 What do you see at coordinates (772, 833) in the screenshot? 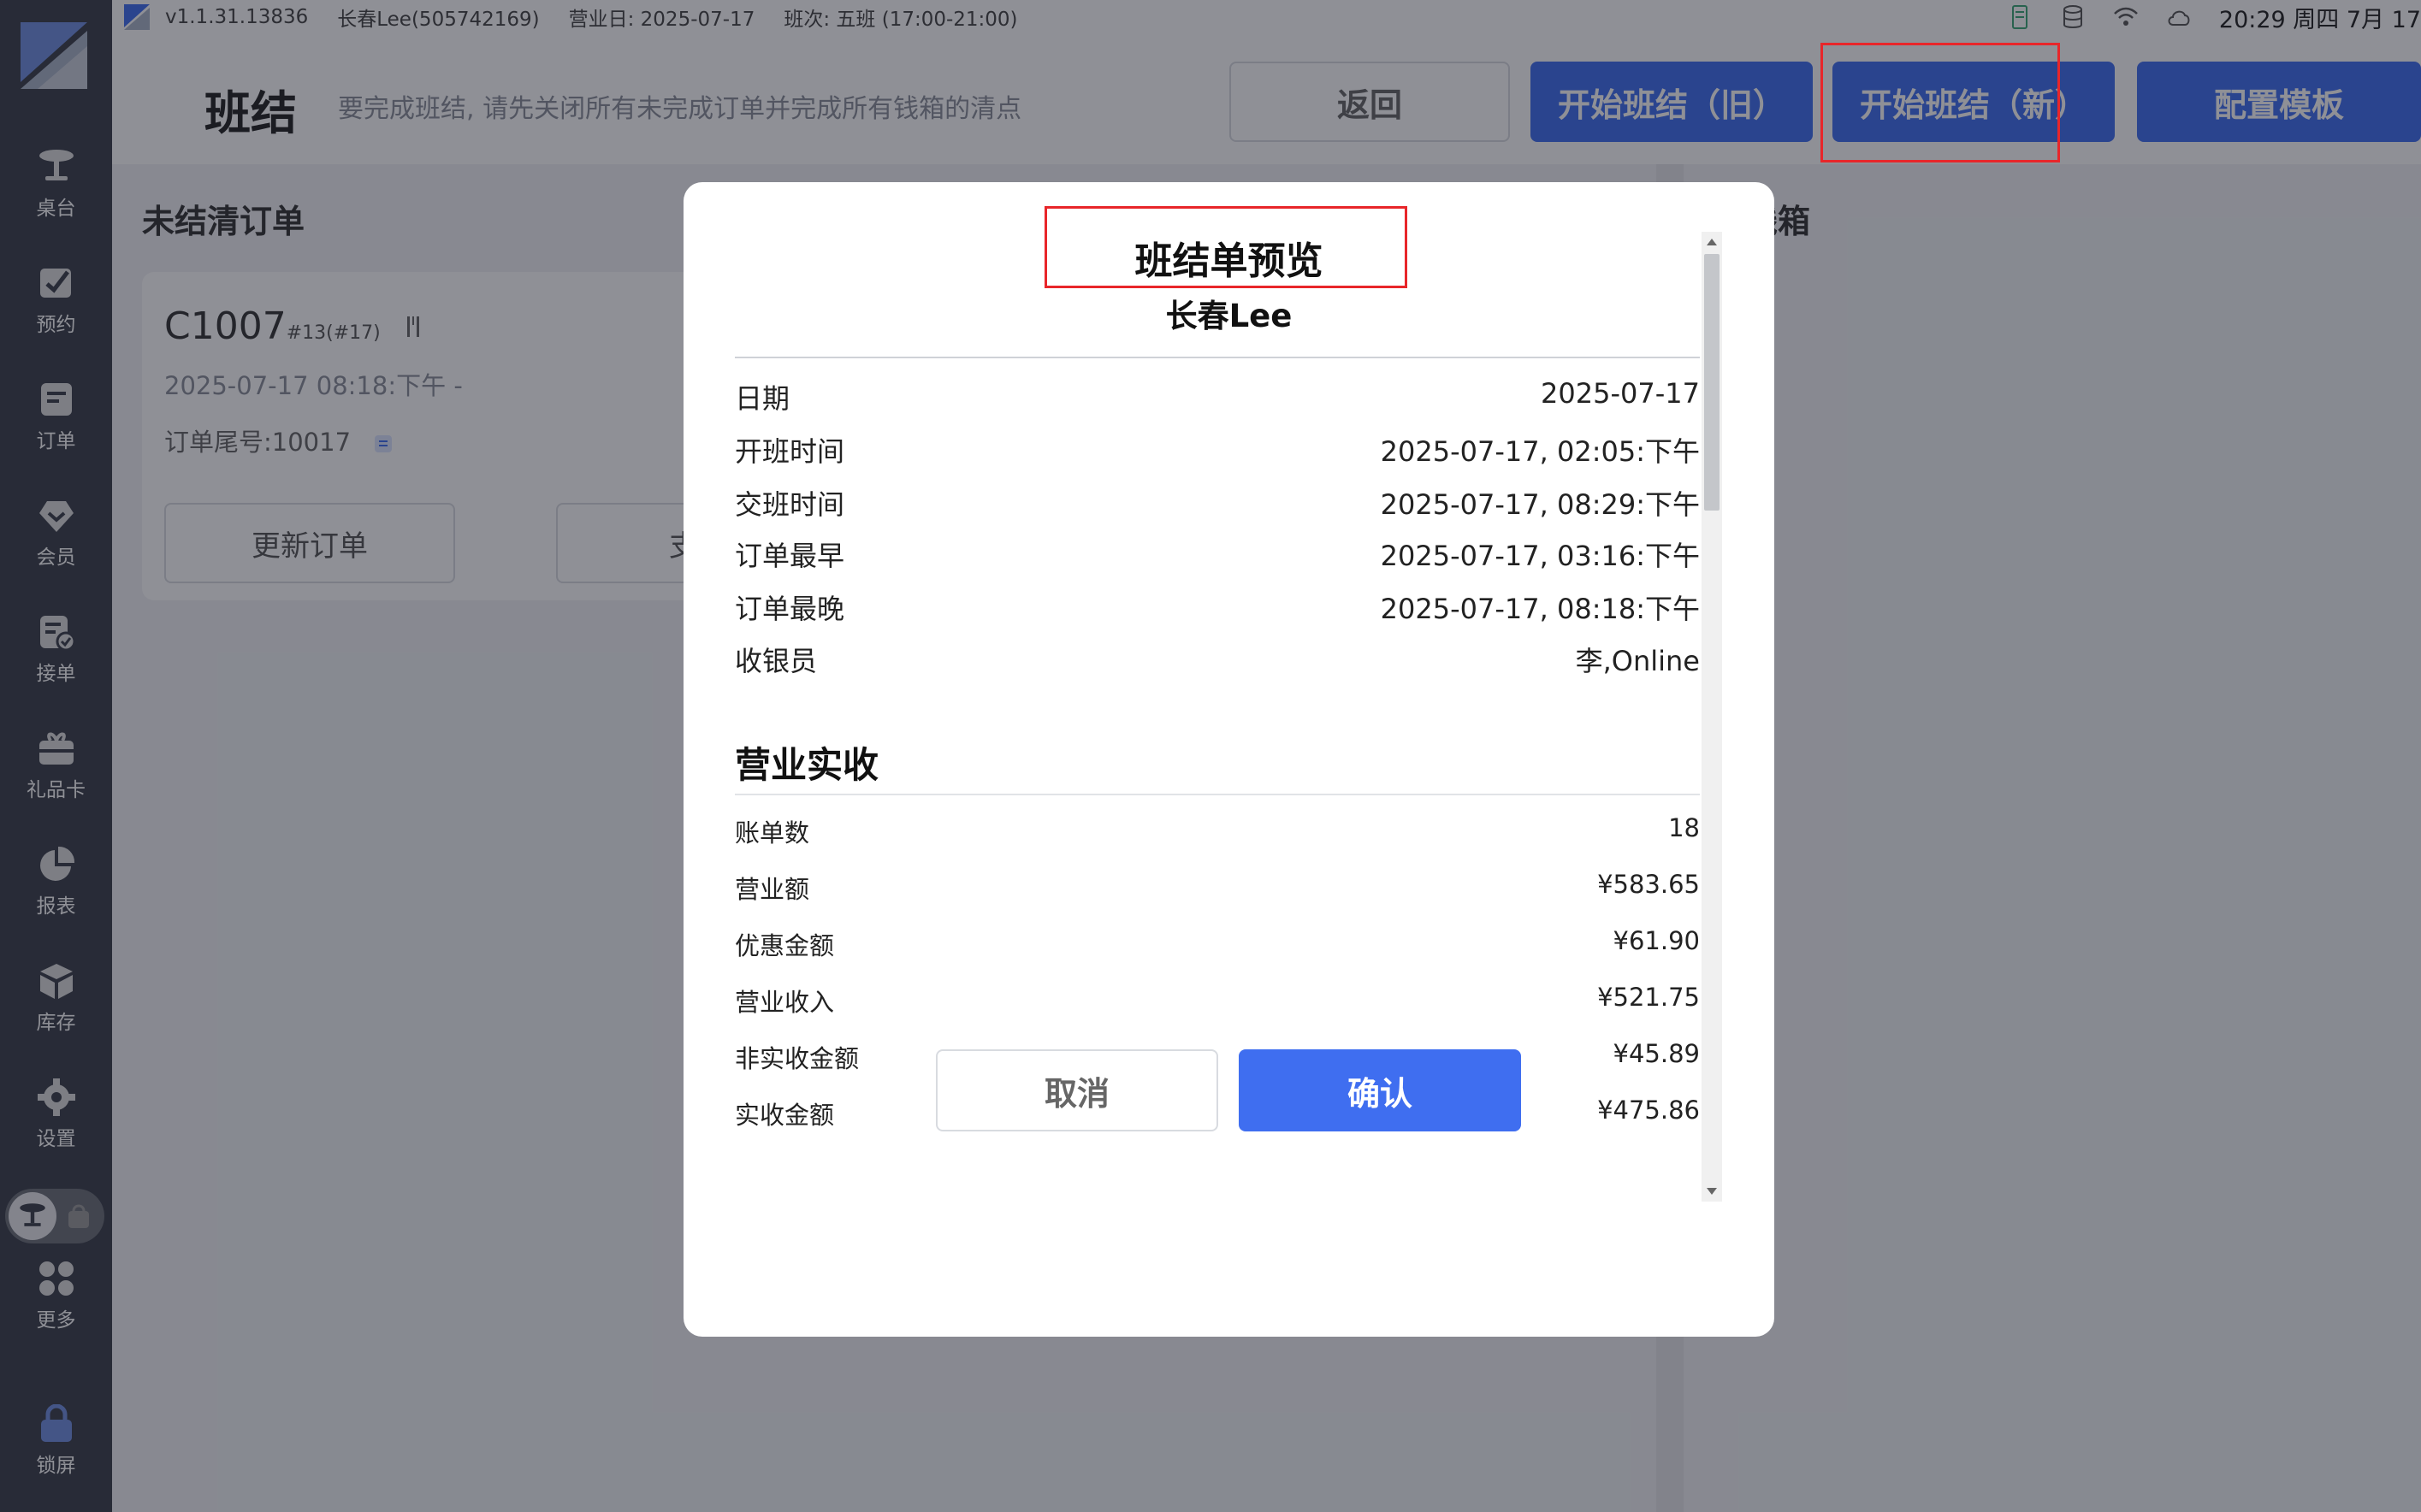
I see `revenue-label: 账单数` at bounding box center [772, 833].